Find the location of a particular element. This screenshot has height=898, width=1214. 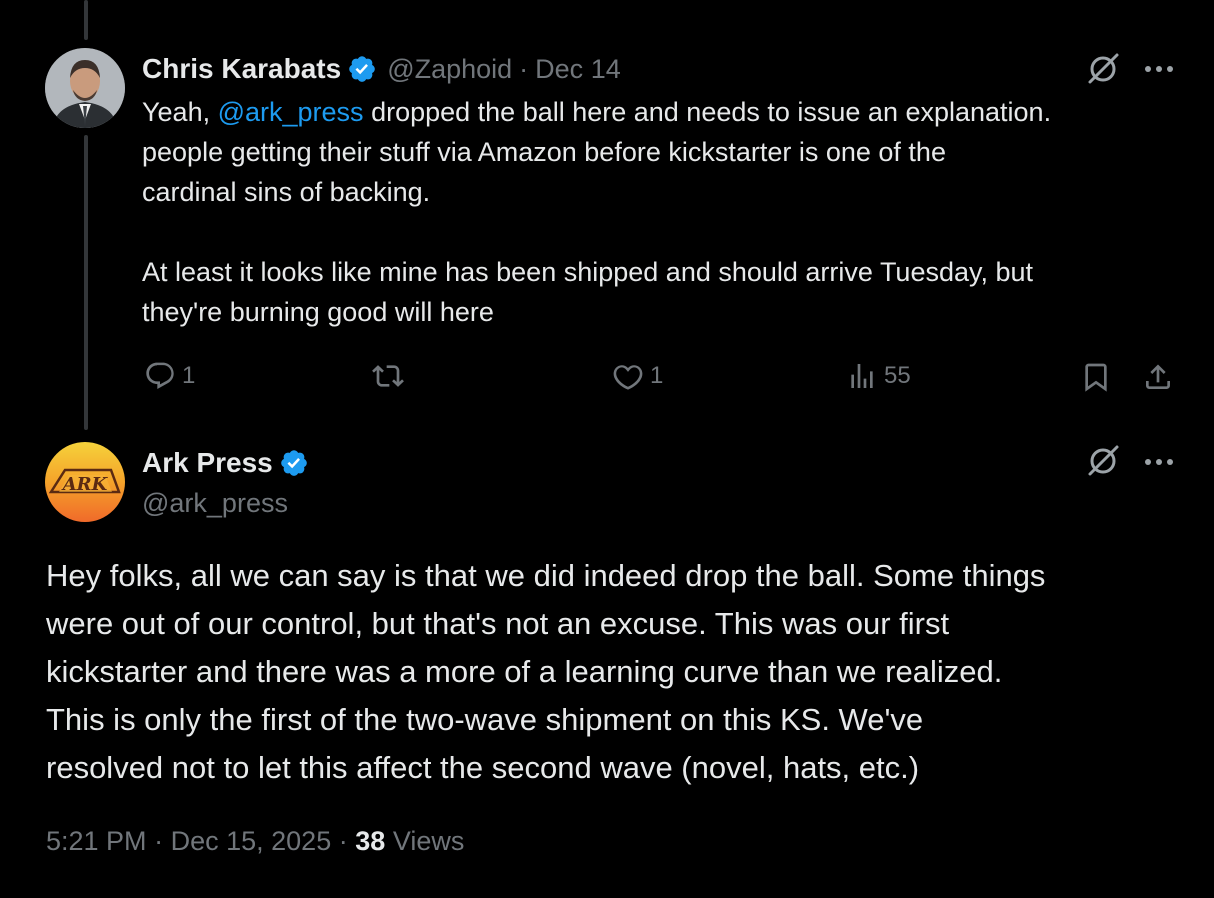

main-author-handle: @ark_press is located at coordinates (215, 503).